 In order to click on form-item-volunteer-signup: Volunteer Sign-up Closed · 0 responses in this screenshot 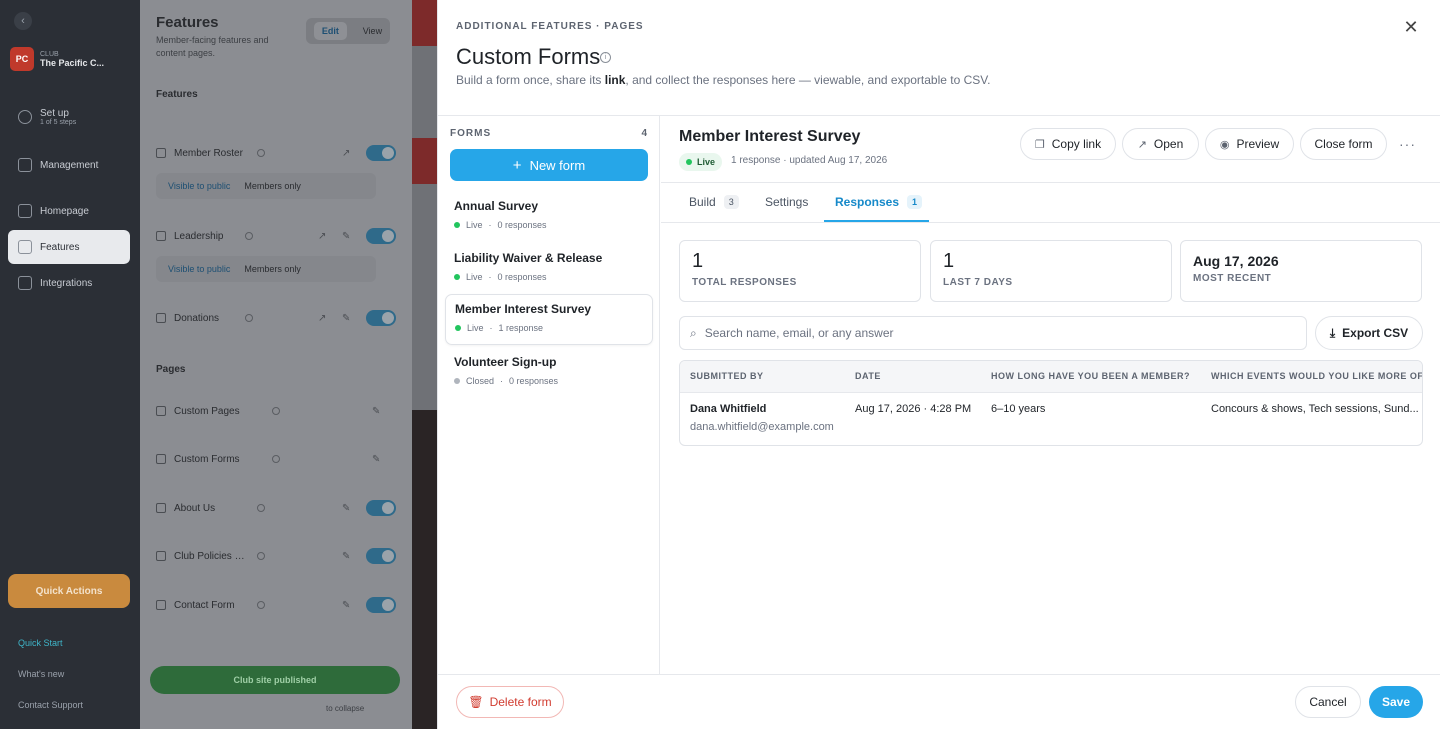, I will do `click(549, 373)`.